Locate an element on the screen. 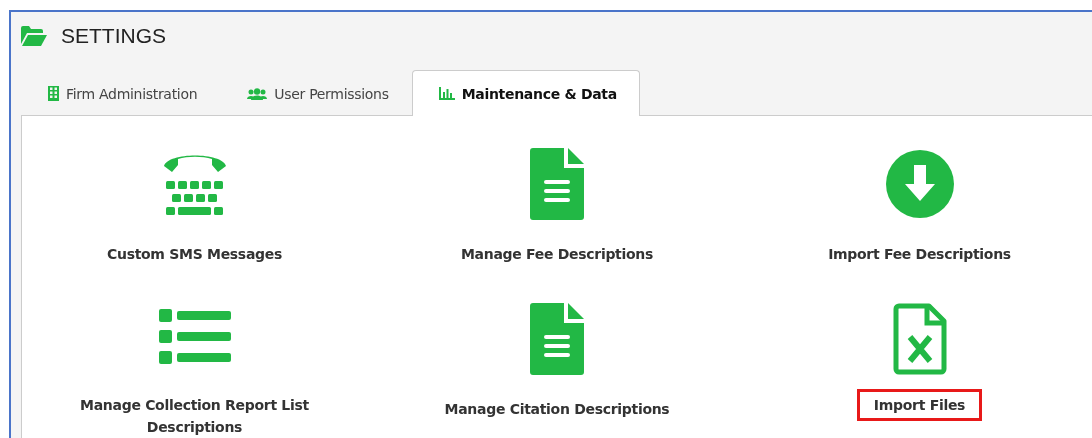  building-icon is located at coordinates (53, 93).